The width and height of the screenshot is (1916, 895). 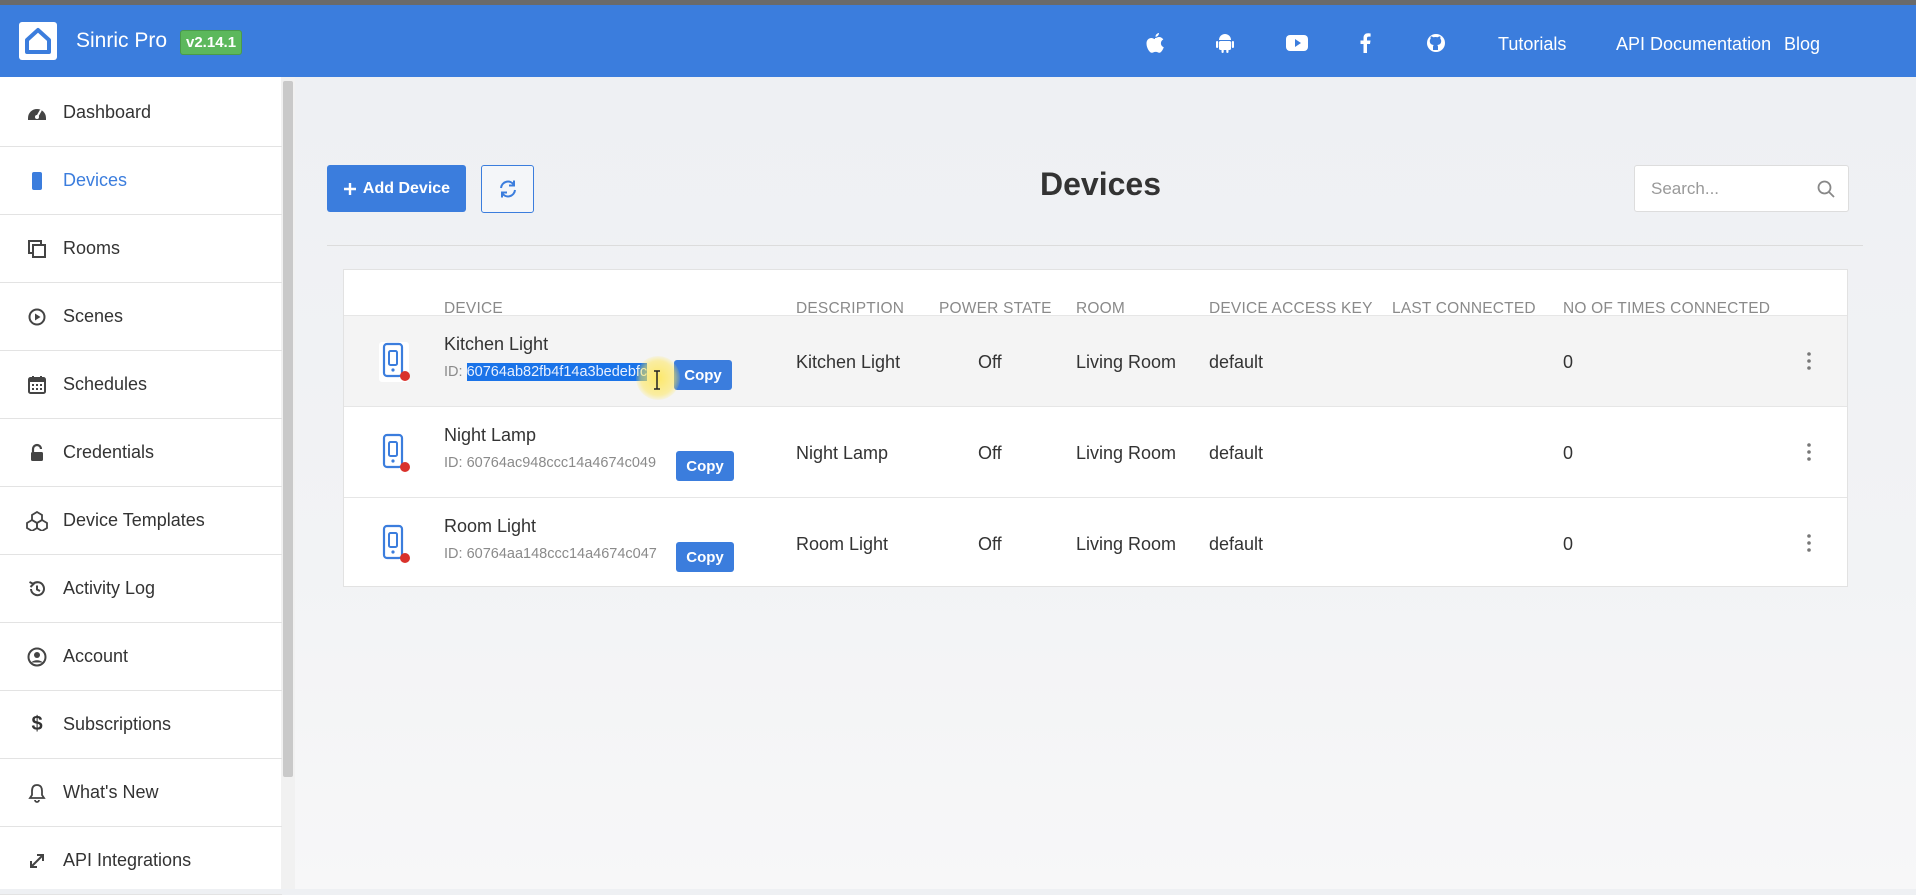 I want to click on device-id-value-selected: 60764ab82fb4f14a3bedebfc, so click(x=557, y=372).